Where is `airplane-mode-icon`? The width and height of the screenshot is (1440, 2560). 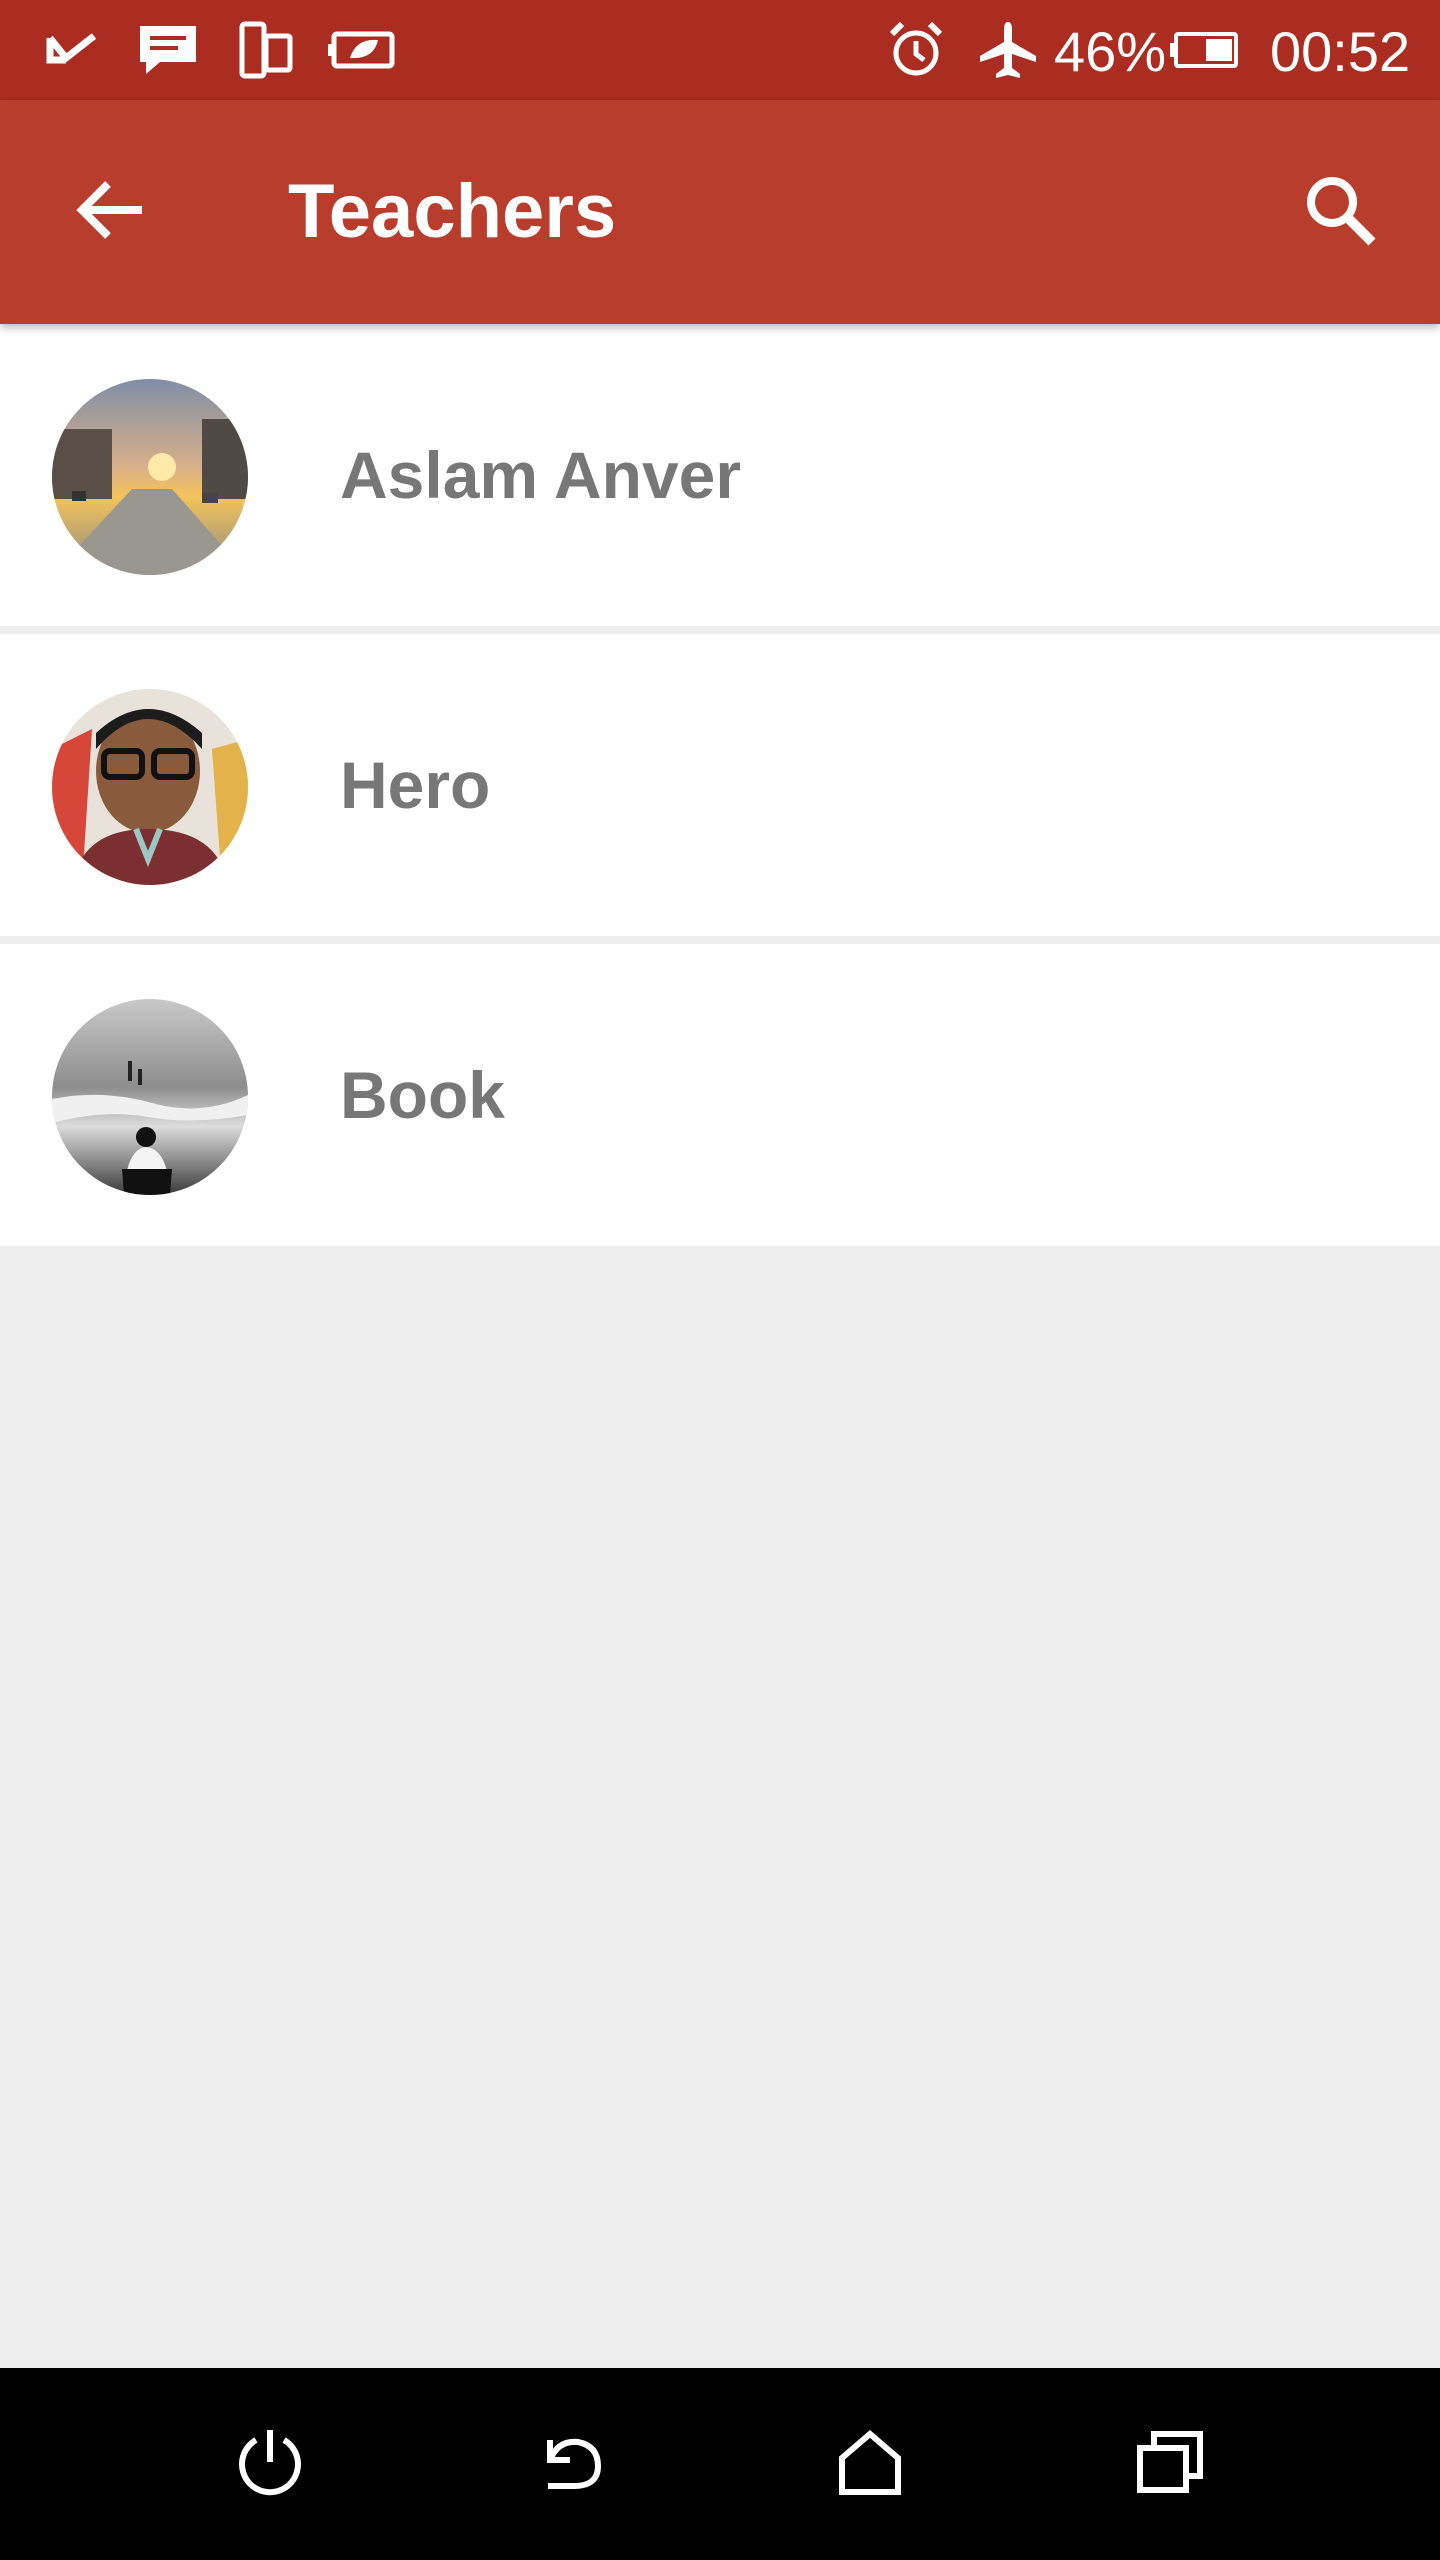 airplane-mode-icon is located at coordinates (1008, 50).